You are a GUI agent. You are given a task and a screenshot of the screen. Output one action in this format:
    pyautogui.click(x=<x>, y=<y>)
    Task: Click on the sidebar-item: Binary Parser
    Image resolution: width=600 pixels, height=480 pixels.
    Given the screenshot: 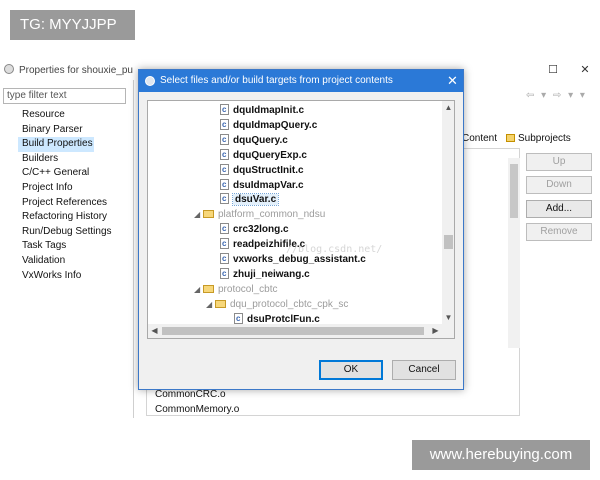 What is the action you would take?
    pyautogui.click(x=65, y=130)
    